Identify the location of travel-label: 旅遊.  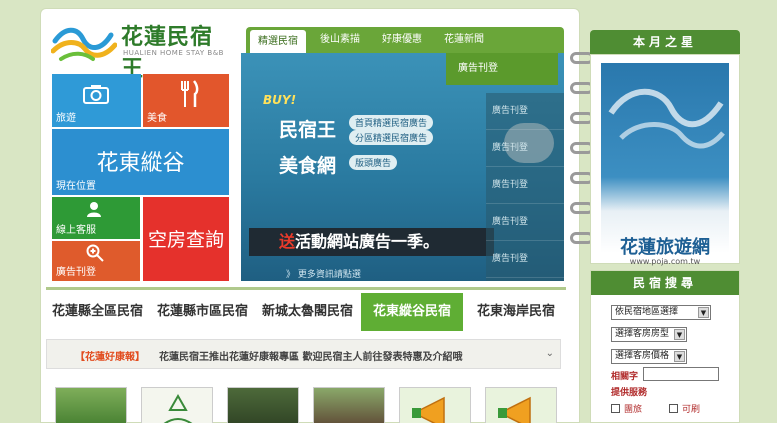
(66, 118).